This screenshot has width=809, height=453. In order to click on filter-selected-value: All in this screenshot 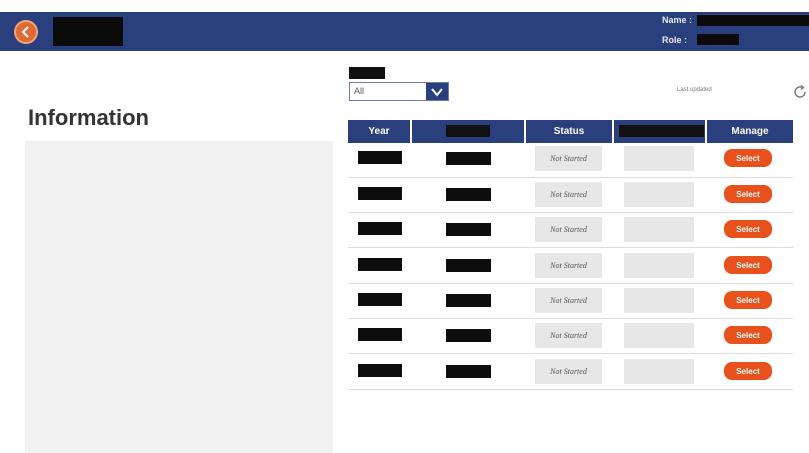, I will do `click(359, 91)`.